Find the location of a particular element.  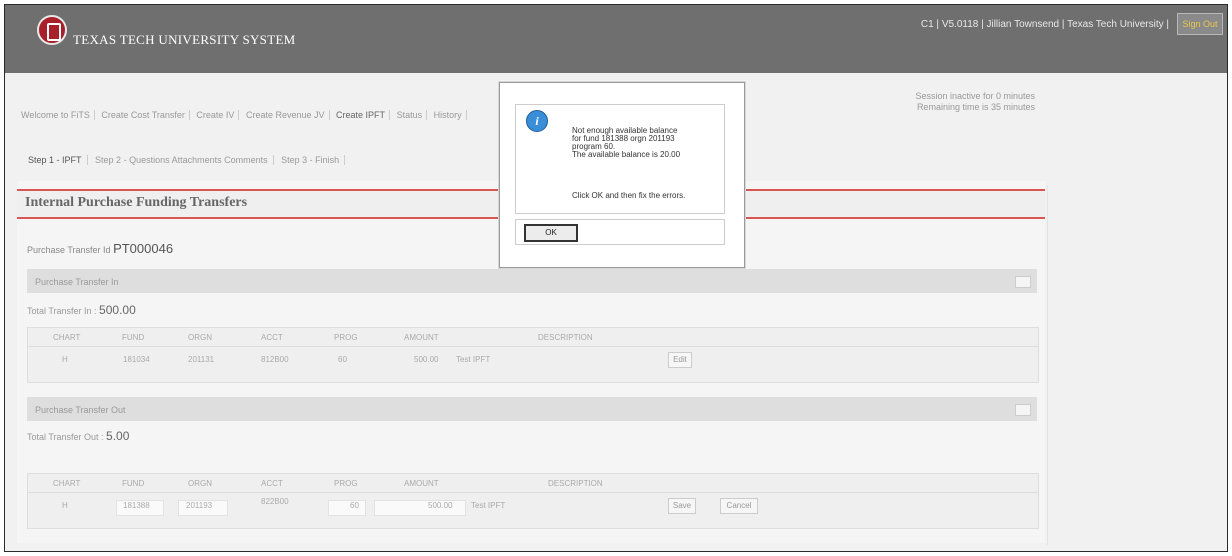

page-title: Internal Purchase Funding Transfers is located at coordinates (136, 202).